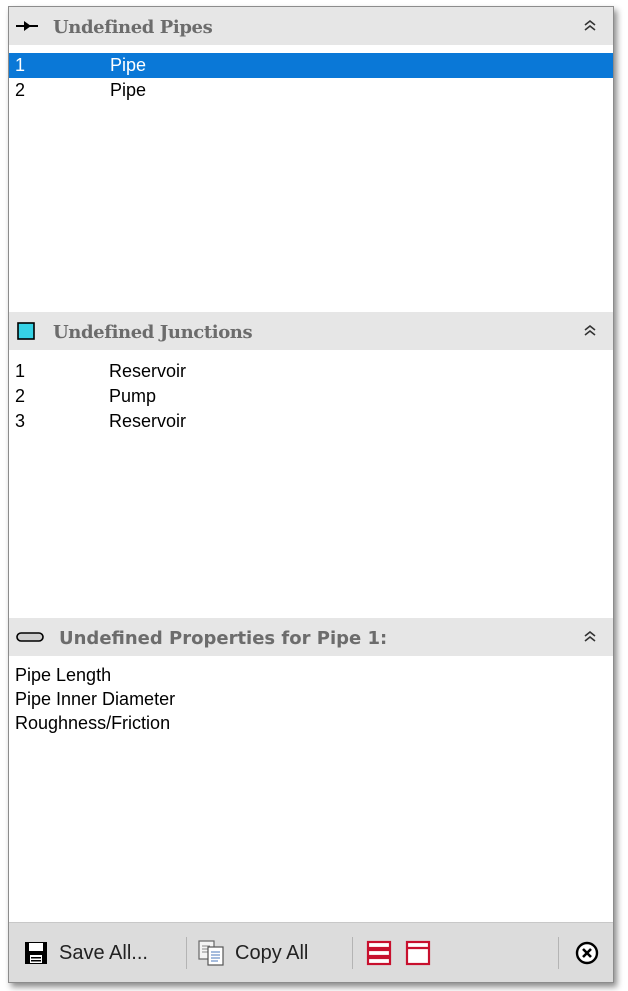 This screenshot has height=991, width=628. I want to click on pipe-segment-icon, so click(30, 637).